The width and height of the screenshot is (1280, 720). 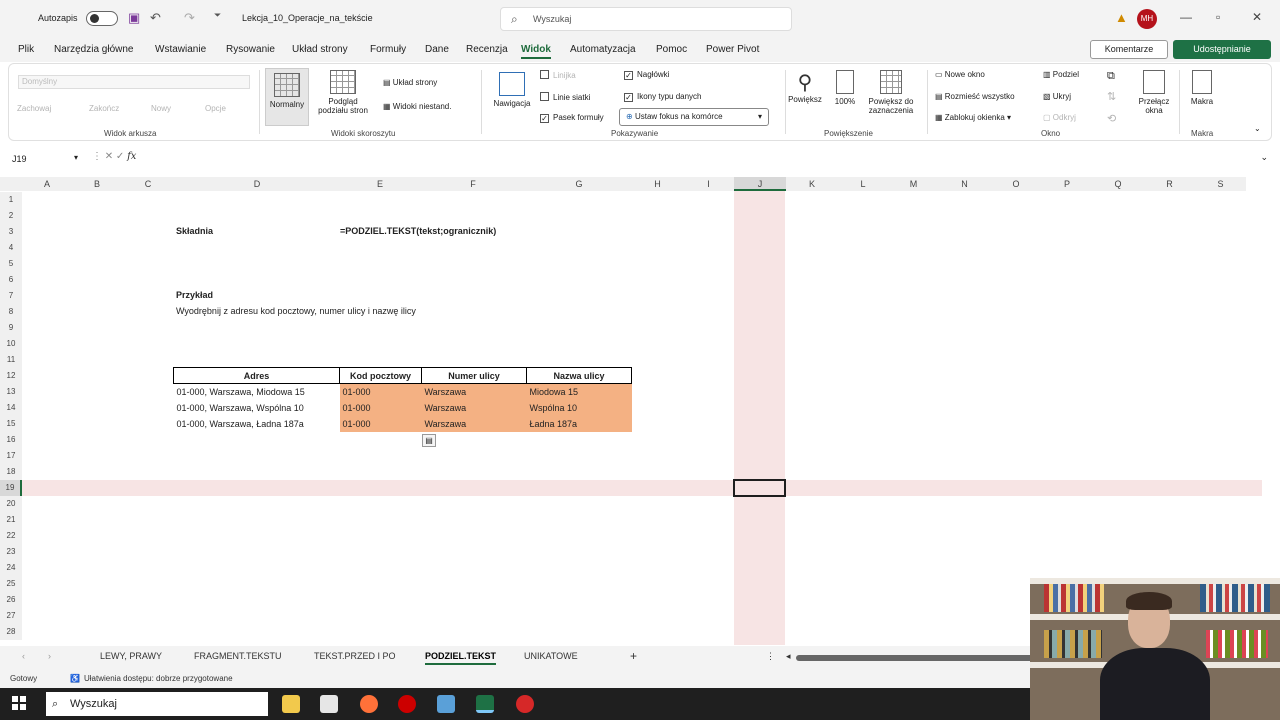 What do you see at coordinates (1147, 19) in the screenshot?
I see `avatar: MH` at bounding box center [1147, 19].